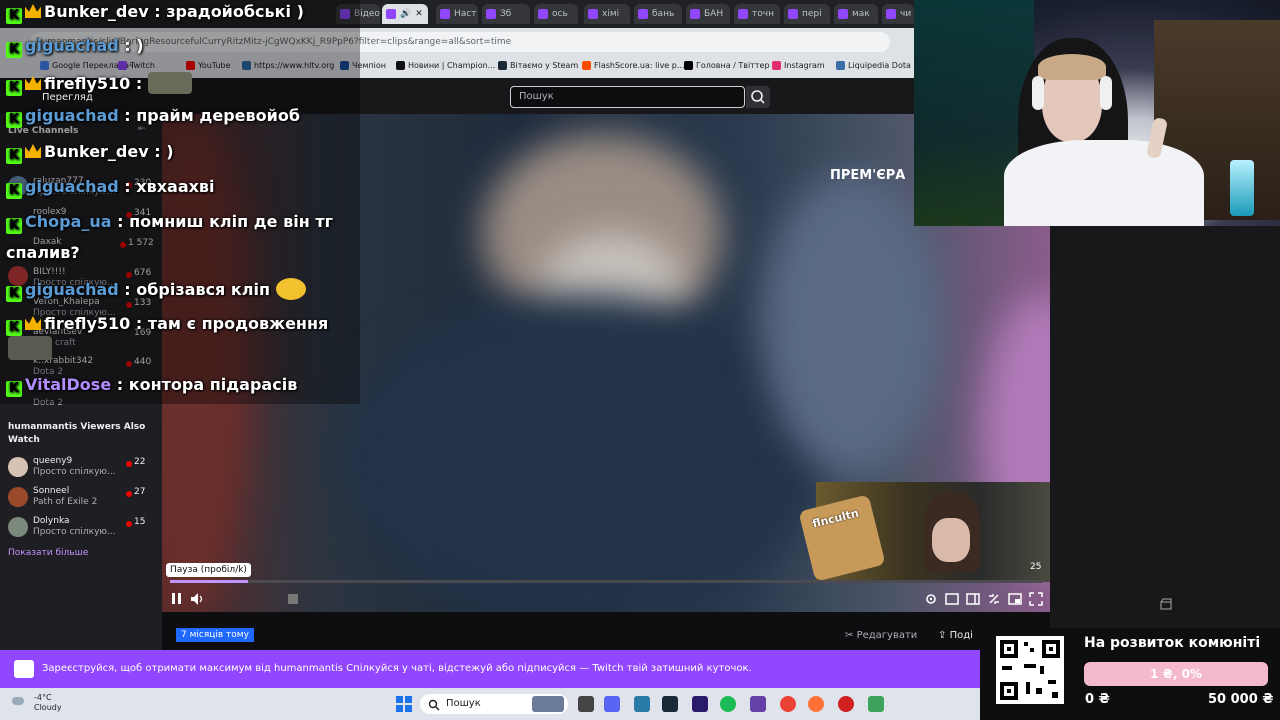 This screenshot has height=720, width=1280. I want to click on sidebar-toggle-icon, so click(973, 599).